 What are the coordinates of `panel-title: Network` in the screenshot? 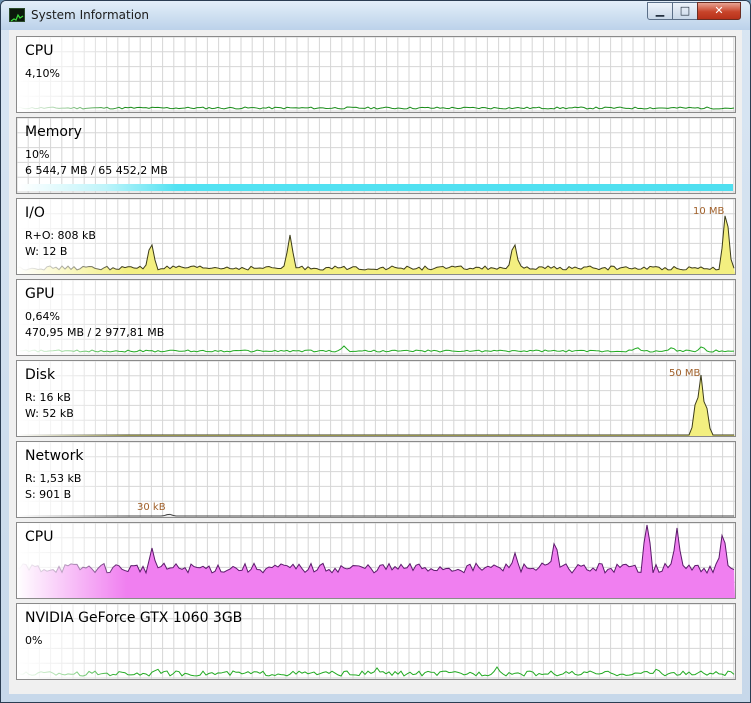 It's located at (54, 456).